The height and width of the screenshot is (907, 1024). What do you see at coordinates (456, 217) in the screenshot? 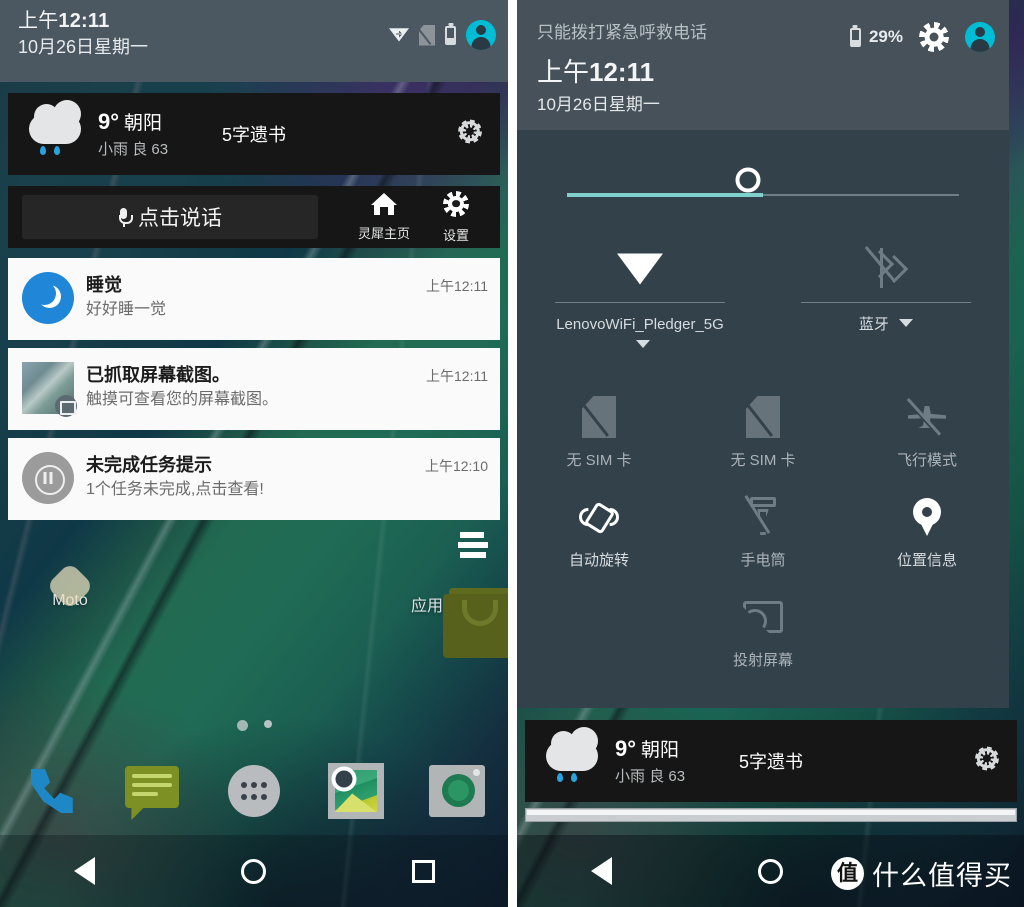
I see `voice-action-settings: 设置` at bounding box center [456, 217].